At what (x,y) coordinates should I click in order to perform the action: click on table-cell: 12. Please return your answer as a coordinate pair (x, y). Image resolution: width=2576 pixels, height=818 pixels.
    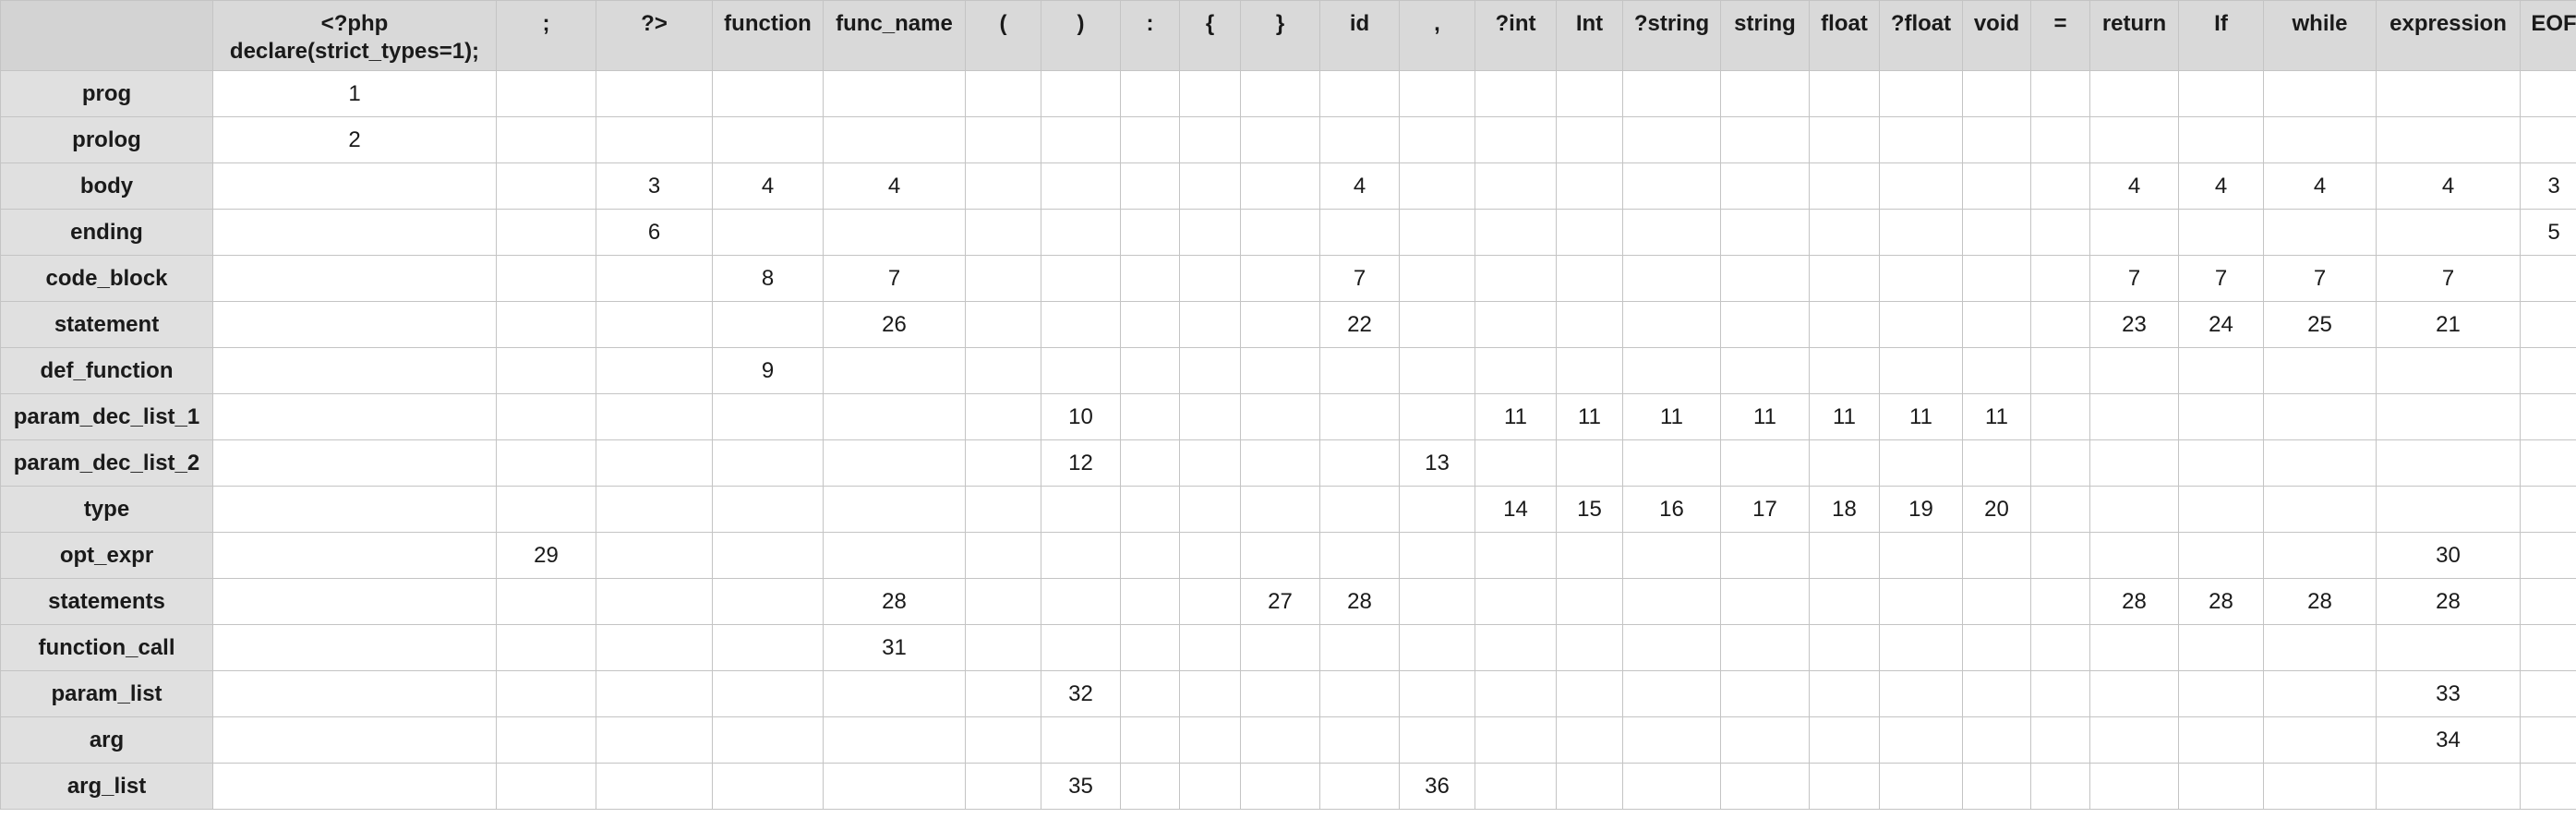
    Looking at the image, I should click on (1081, 463).